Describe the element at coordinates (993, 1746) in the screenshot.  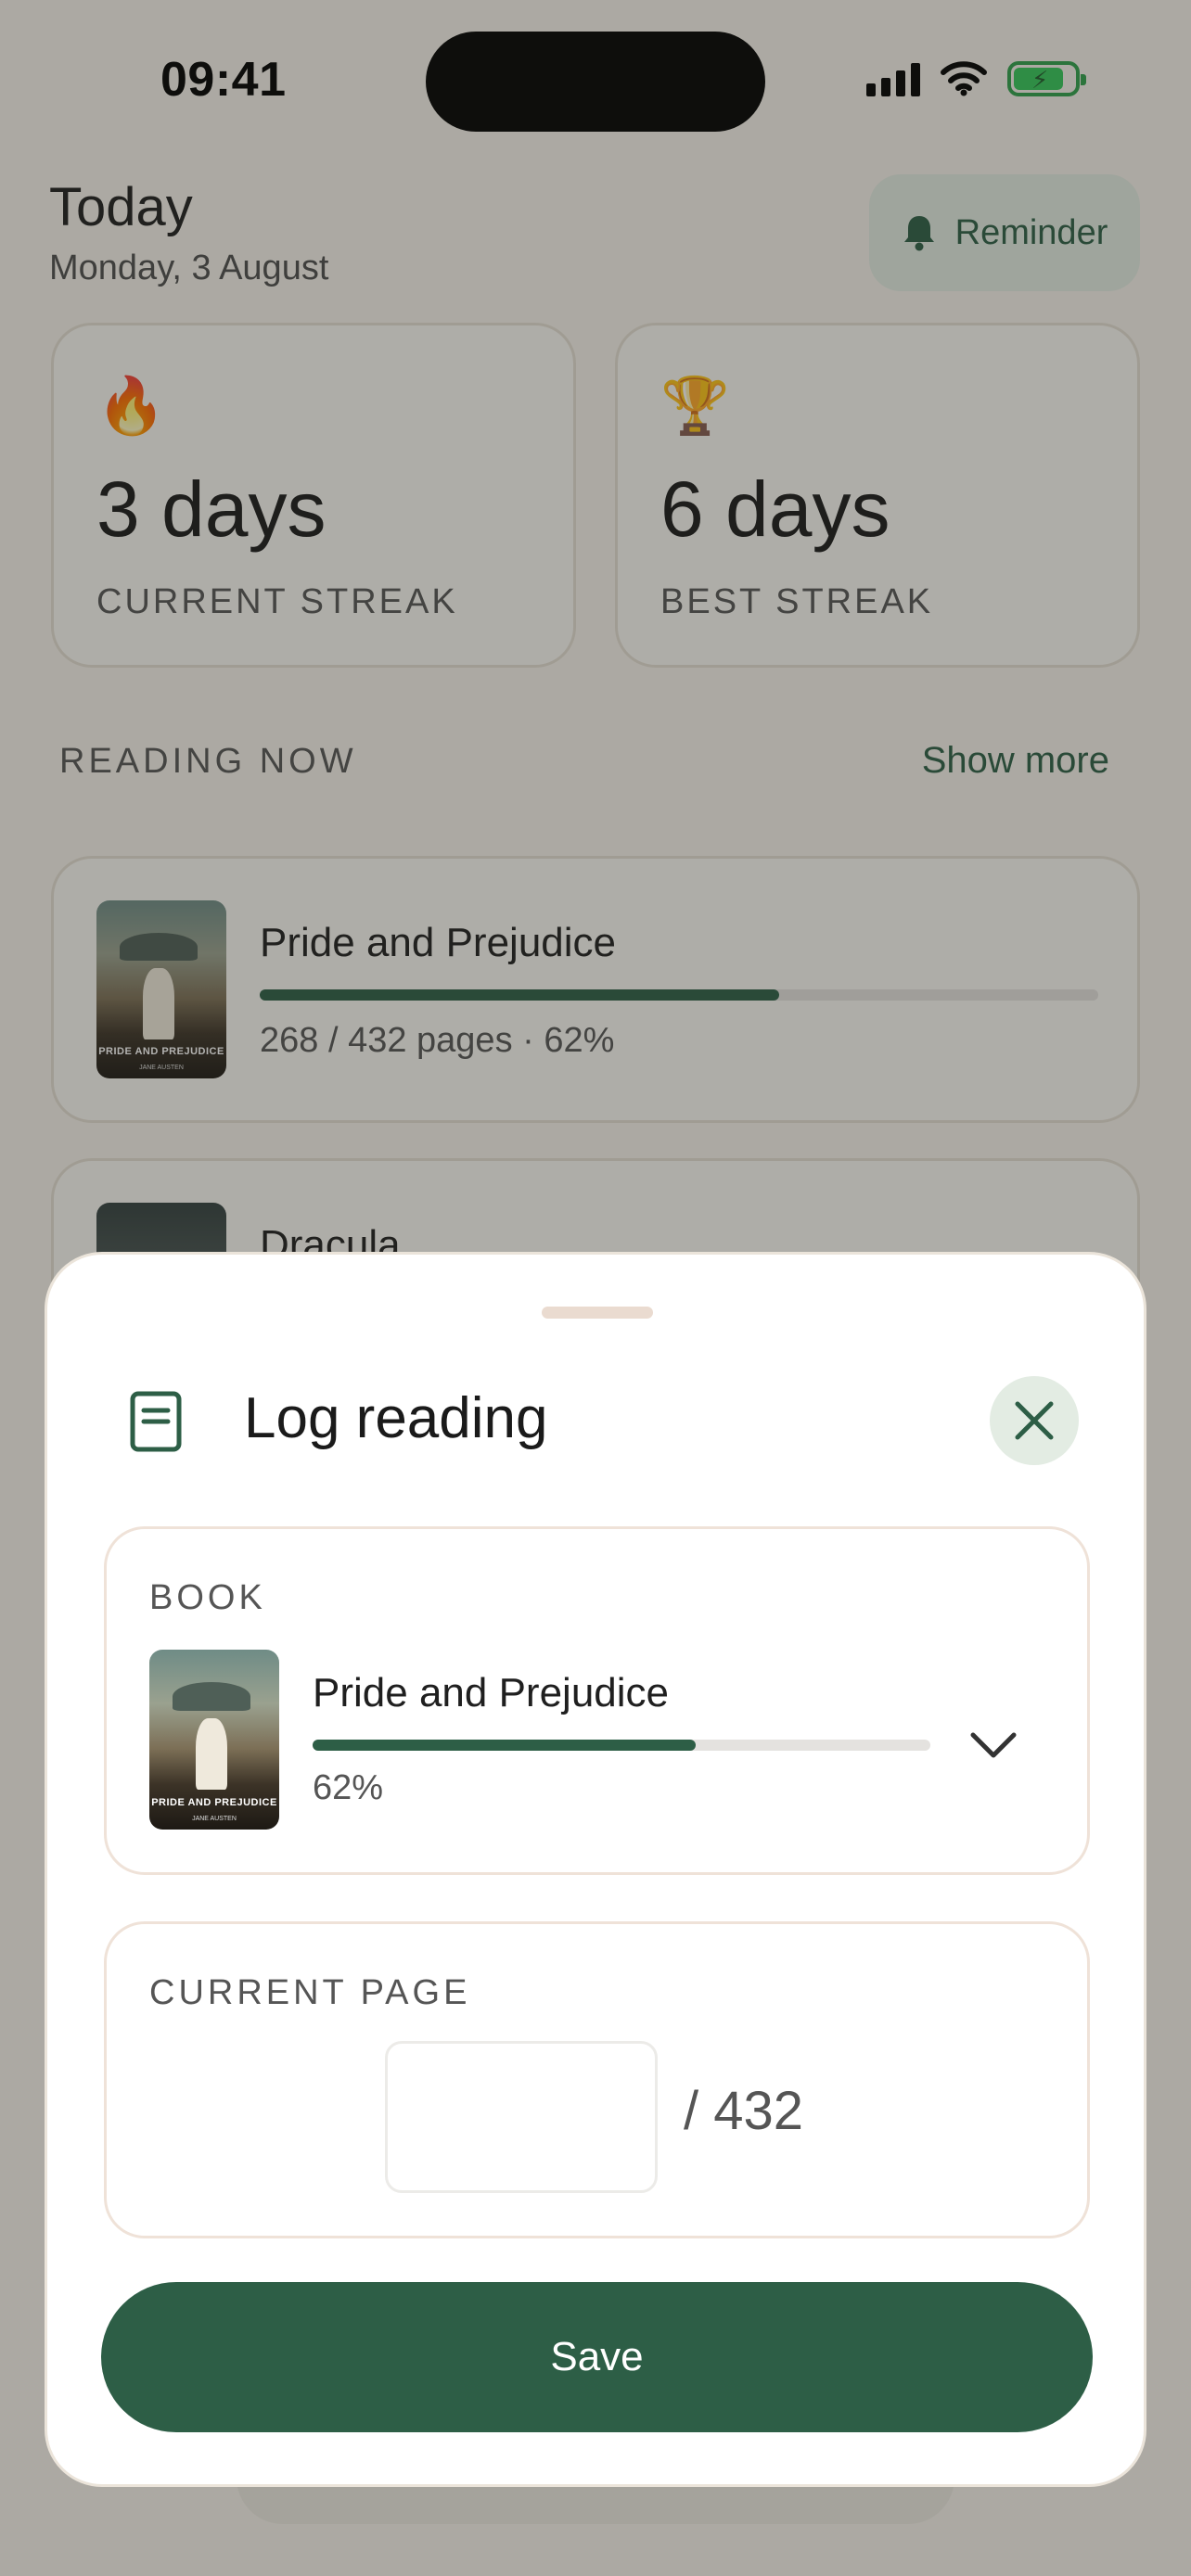
I see `chevron-down-icon` at that location.